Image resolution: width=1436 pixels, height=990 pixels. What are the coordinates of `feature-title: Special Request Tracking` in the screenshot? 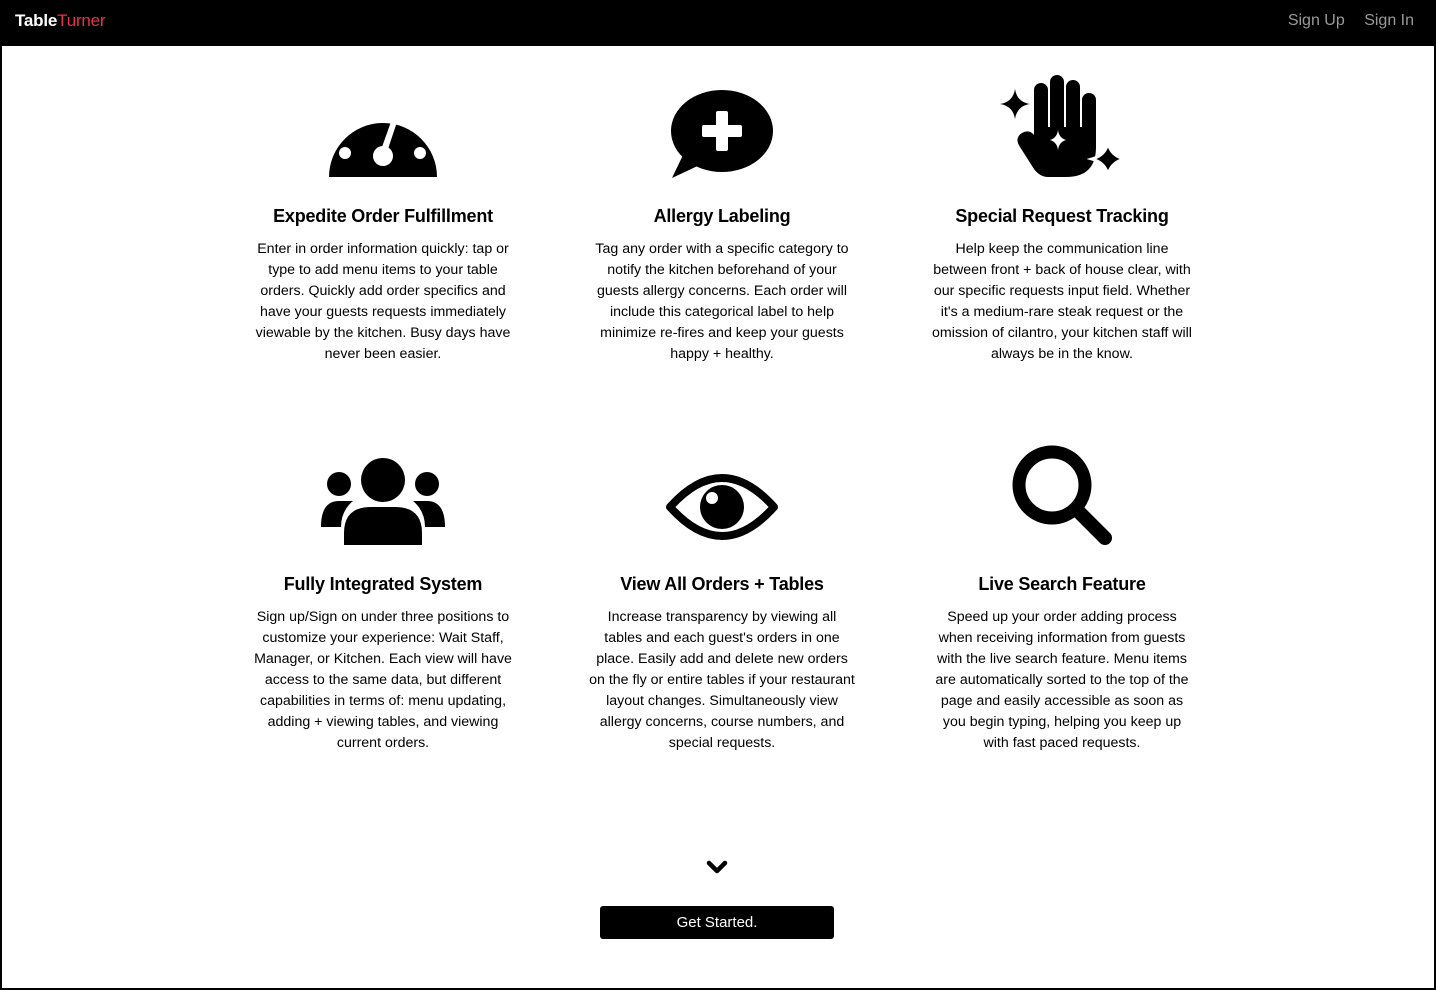 It's located at (1062, 216).